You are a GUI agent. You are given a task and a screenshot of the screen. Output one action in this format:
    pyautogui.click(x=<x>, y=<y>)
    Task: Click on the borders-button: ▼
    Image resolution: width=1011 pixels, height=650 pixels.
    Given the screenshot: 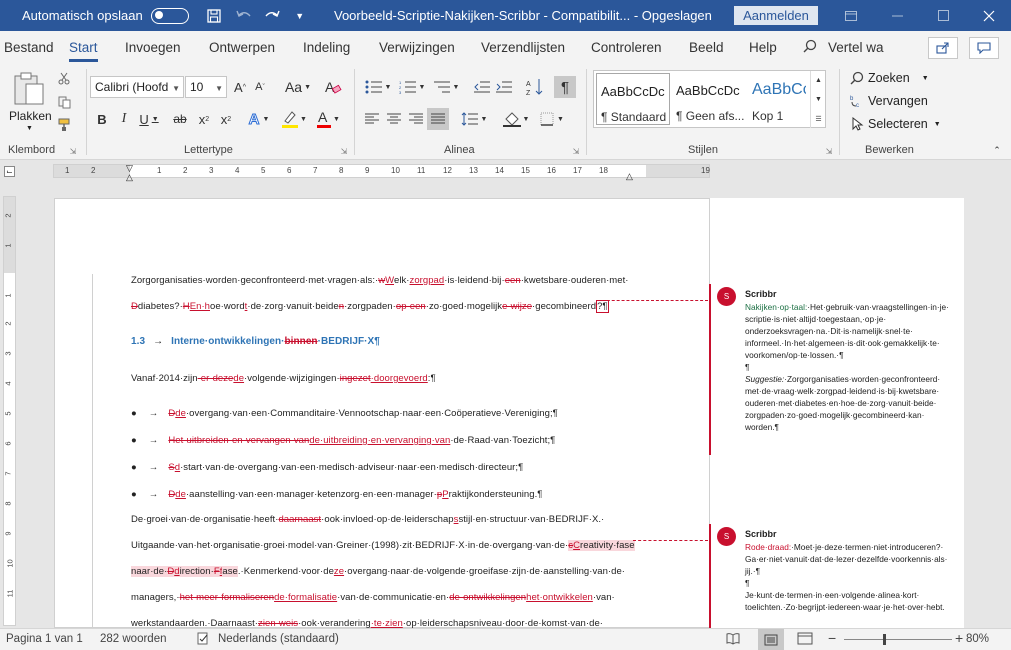 What is the action you would take?
    pyautogui.click(x=552, y=119)
    